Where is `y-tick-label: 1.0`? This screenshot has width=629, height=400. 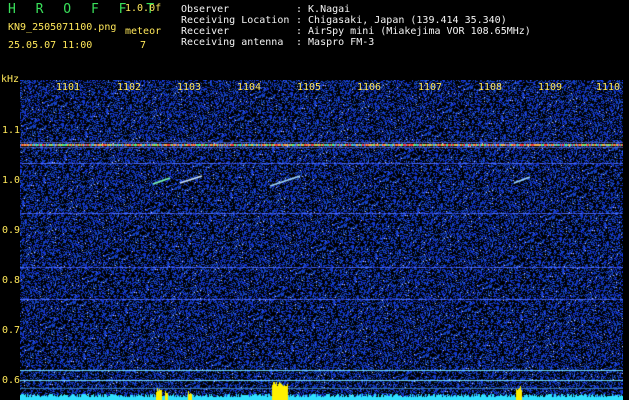 y-tick-label: 1.0 is located at coordinates (11, 180).